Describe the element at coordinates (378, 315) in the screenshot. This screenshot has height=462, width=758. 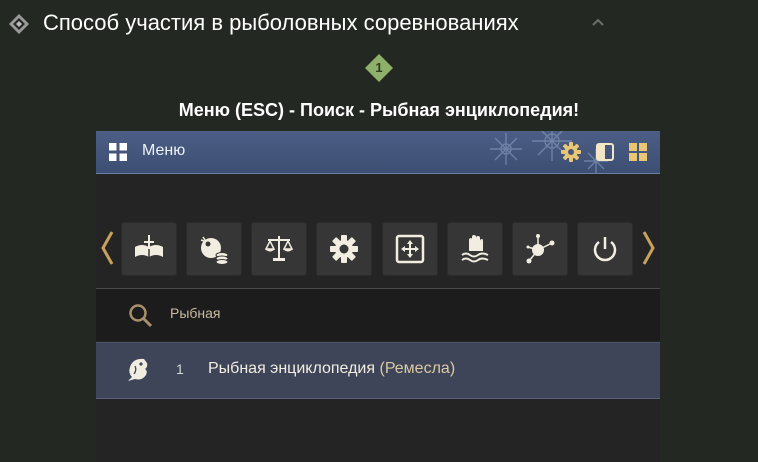
I see `search-bar: Рыбная` at that location.